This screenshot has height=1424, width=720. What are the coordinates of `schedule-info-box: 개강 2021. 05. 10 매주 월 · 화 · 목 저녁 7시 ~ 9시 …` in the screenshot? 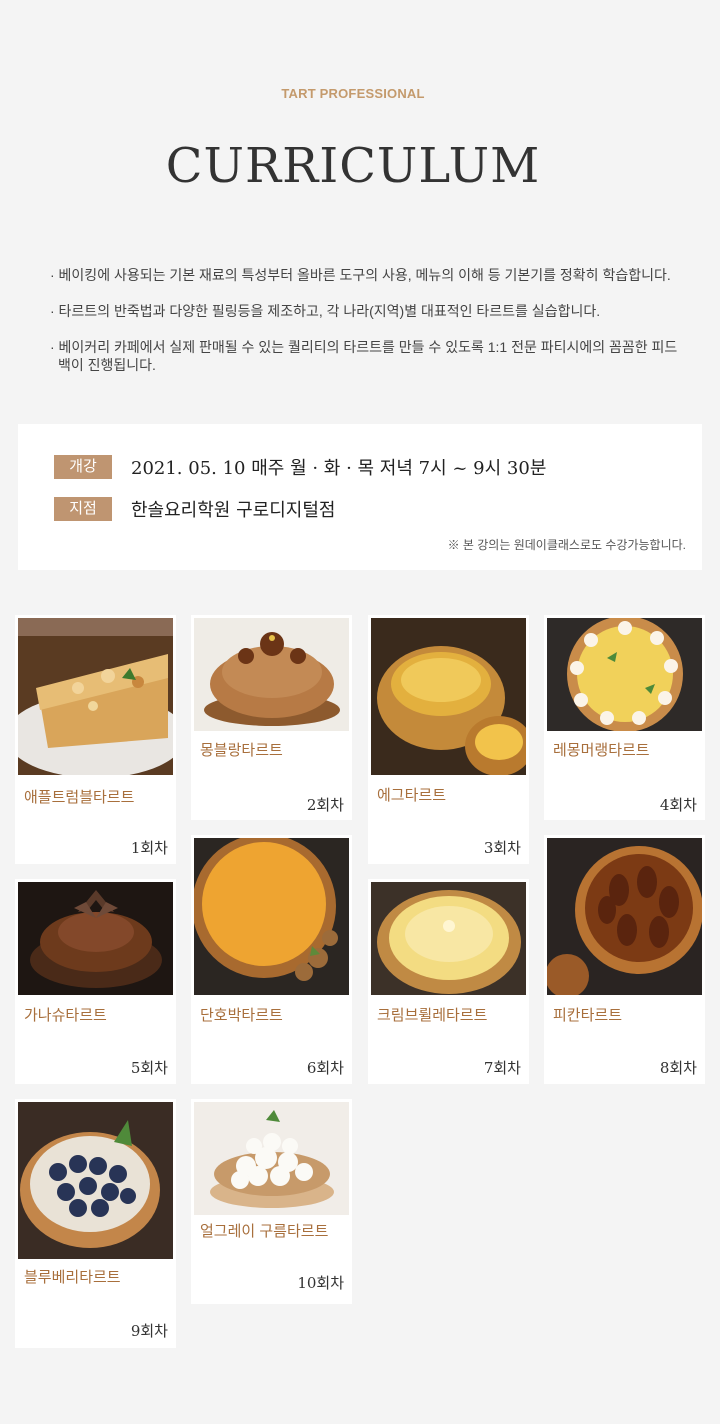 It's located at (360, 497).